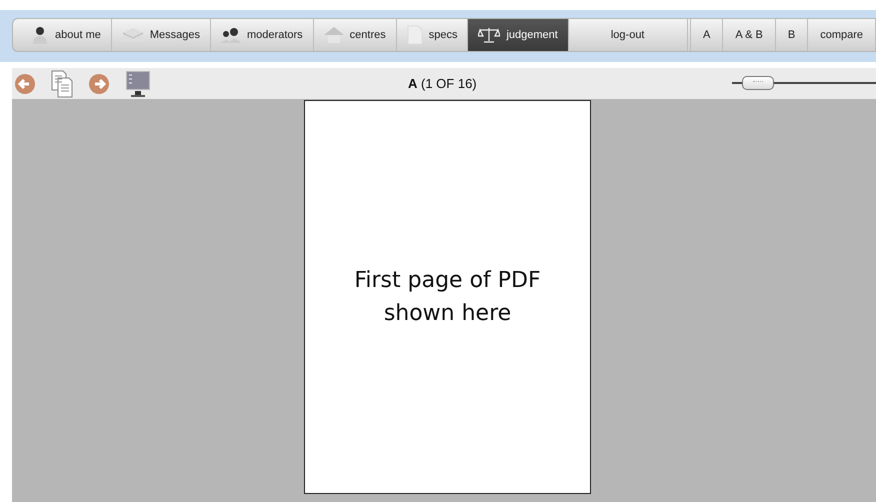 This screenshot has height=502, width=876. Describe the element at coordinates (231, 35) in the screenshot. I see `people-icon` at that location.